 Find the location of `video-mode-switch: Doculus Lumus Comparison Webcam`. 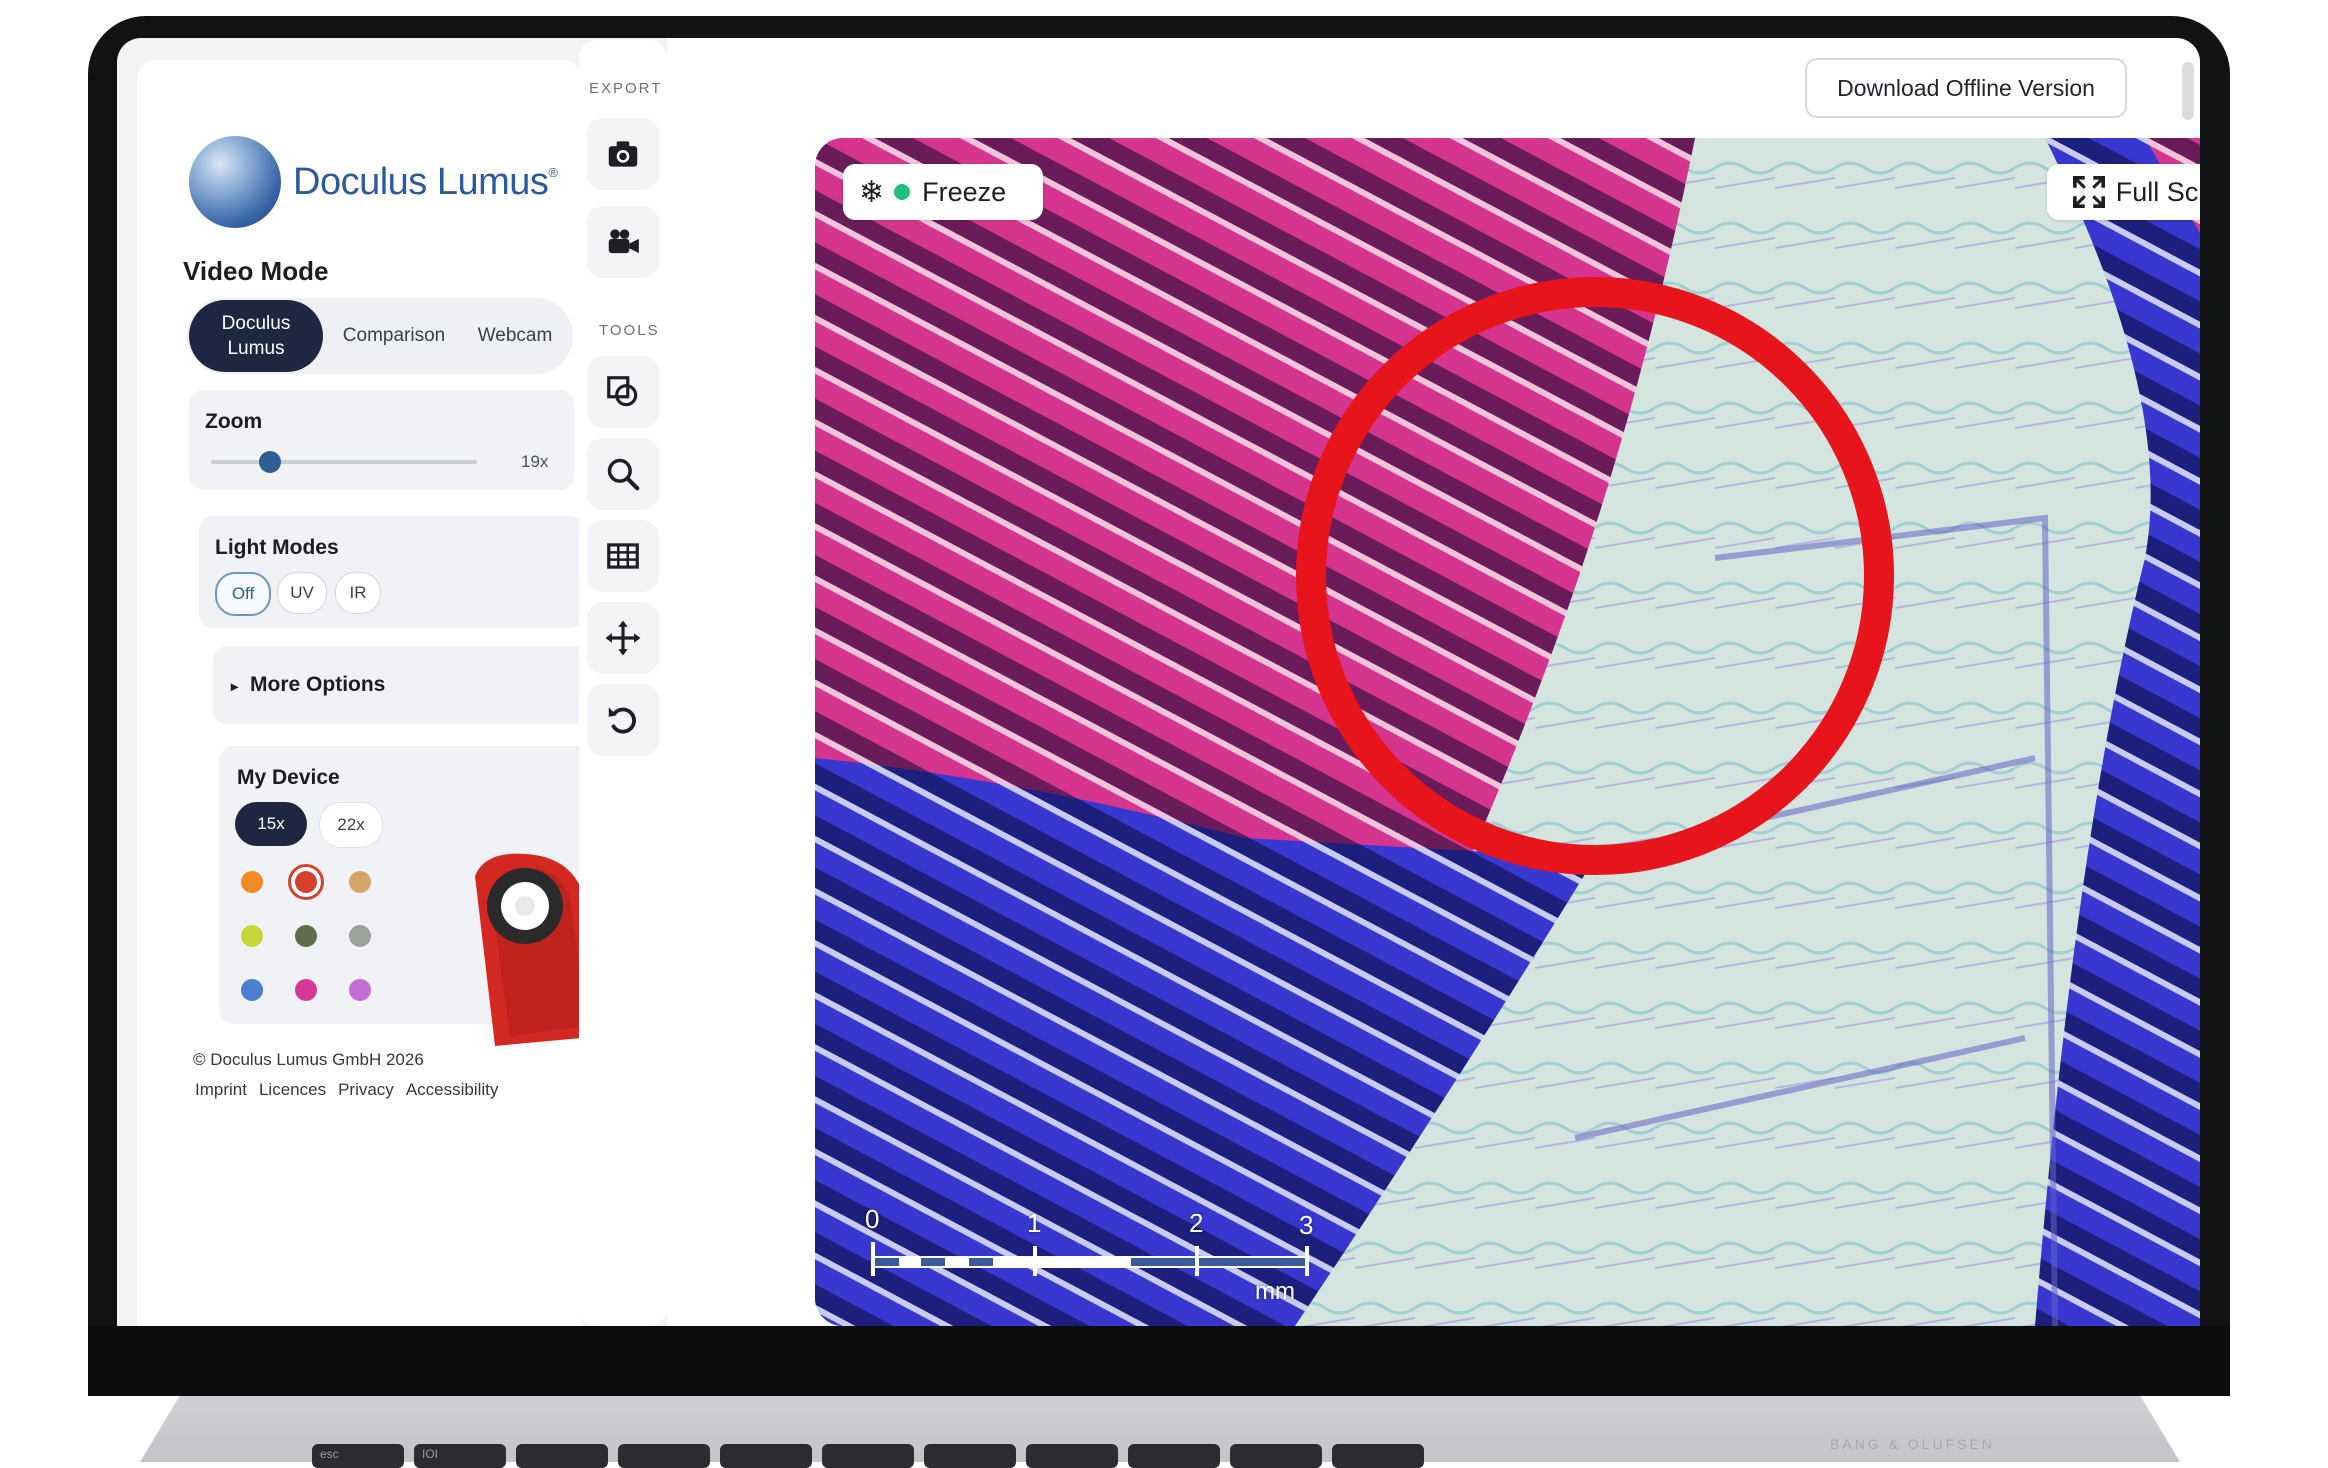

video-mode-switch: Doculus Lumus Comparison Webcam is located at coordinates (380, 336).